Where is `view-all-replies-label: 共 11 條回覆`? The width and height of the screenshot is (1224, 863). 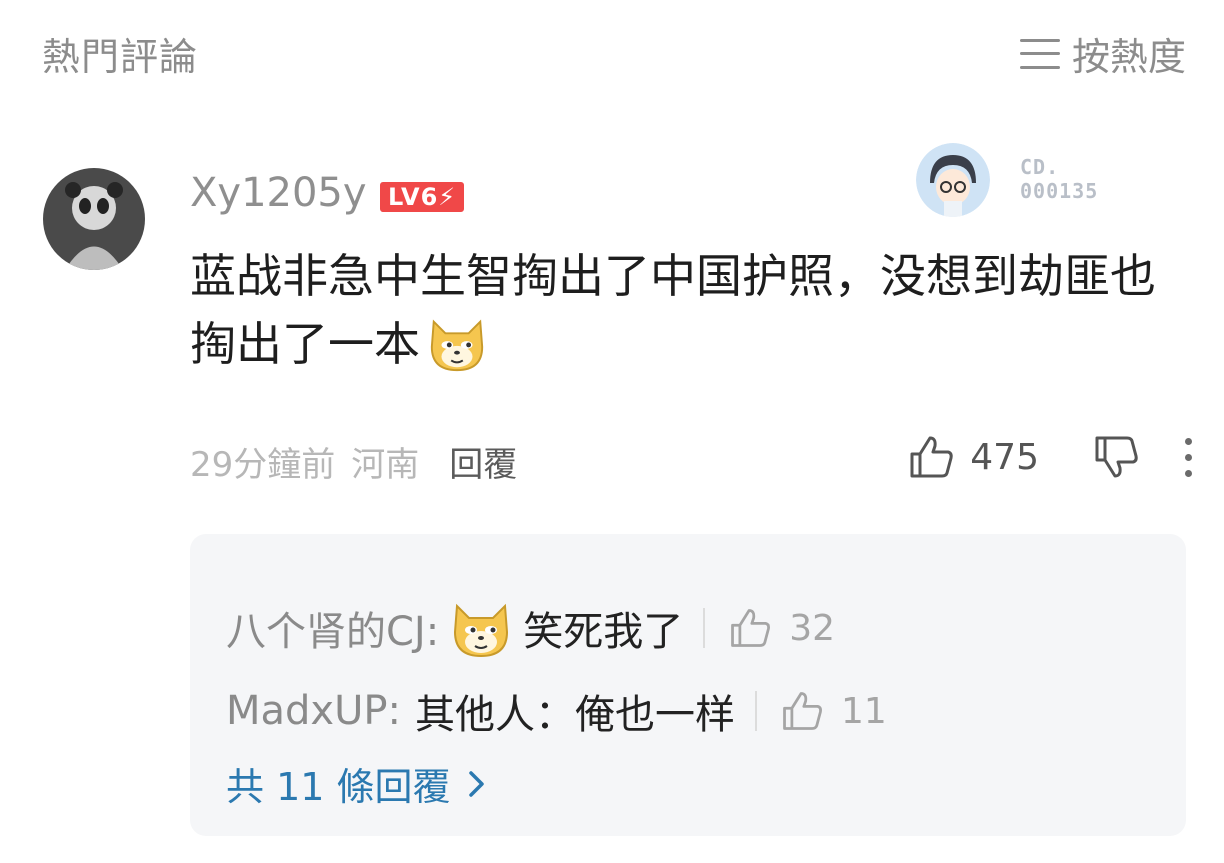
view-all-replies-label: 共 11 條回覆 is located at coordinates (338, 787).